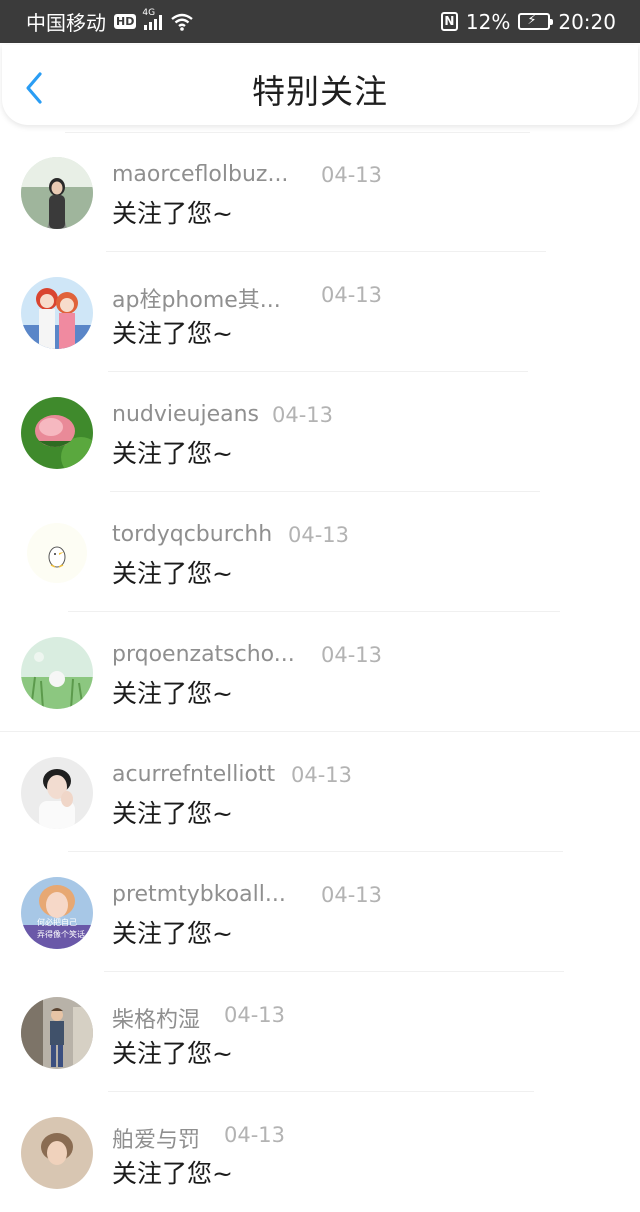 The image size is (640, 1212). I want to click on signal-icon: 4G, so click(152, 19).